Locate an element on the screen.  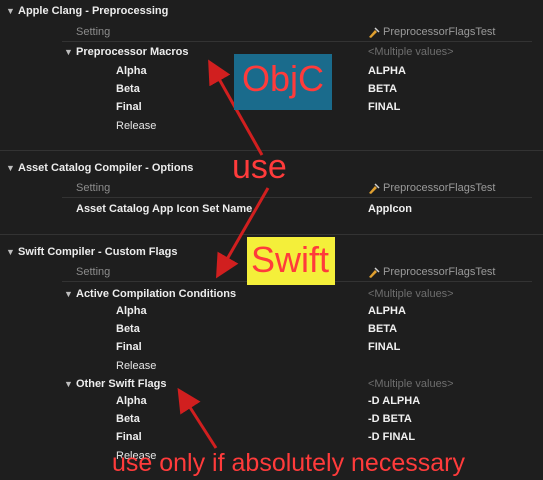
annotation-use-only: use only if absolutely necessary is located at coordinates (288, 463).